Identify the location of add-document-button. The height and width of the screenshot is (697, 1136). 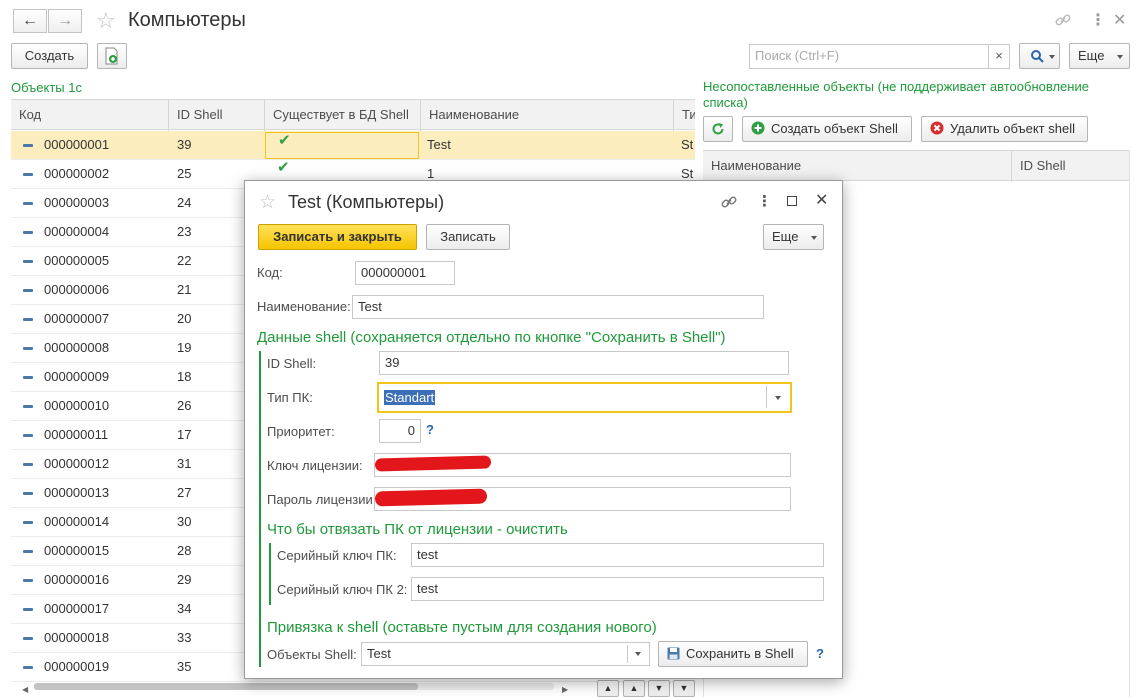
(112, 56).